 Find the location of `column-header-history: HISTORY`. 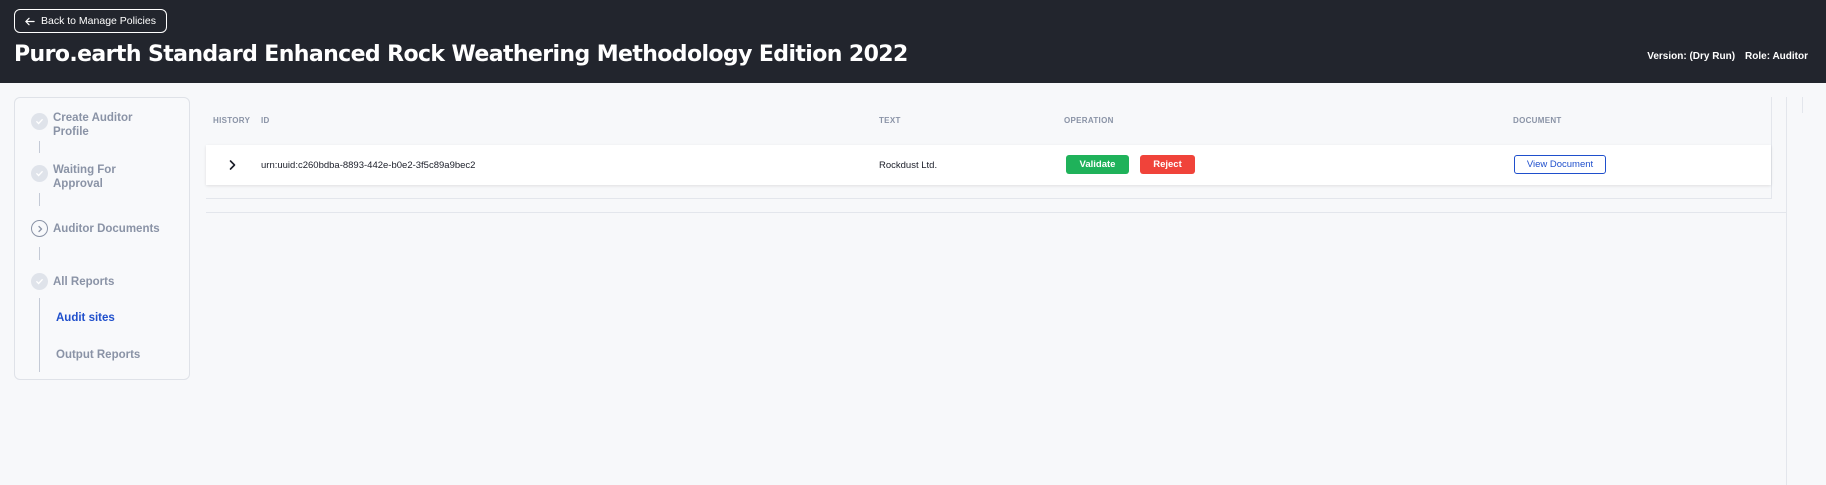

column-header-history: HISTORY is located at coordinates (232, 120).